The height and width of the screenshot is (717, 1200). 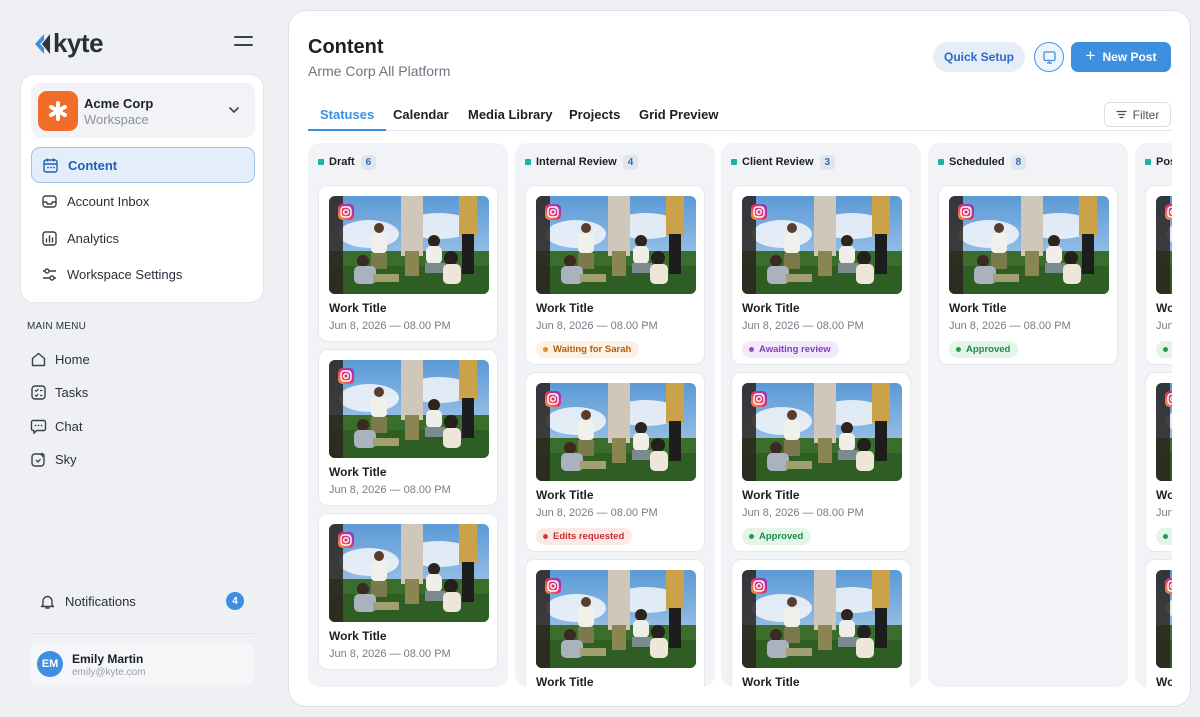 What do you see at coordinates (1164, 162) in the screenshot?
I see `column-title: Posted` at bounding box center [1164, 162].